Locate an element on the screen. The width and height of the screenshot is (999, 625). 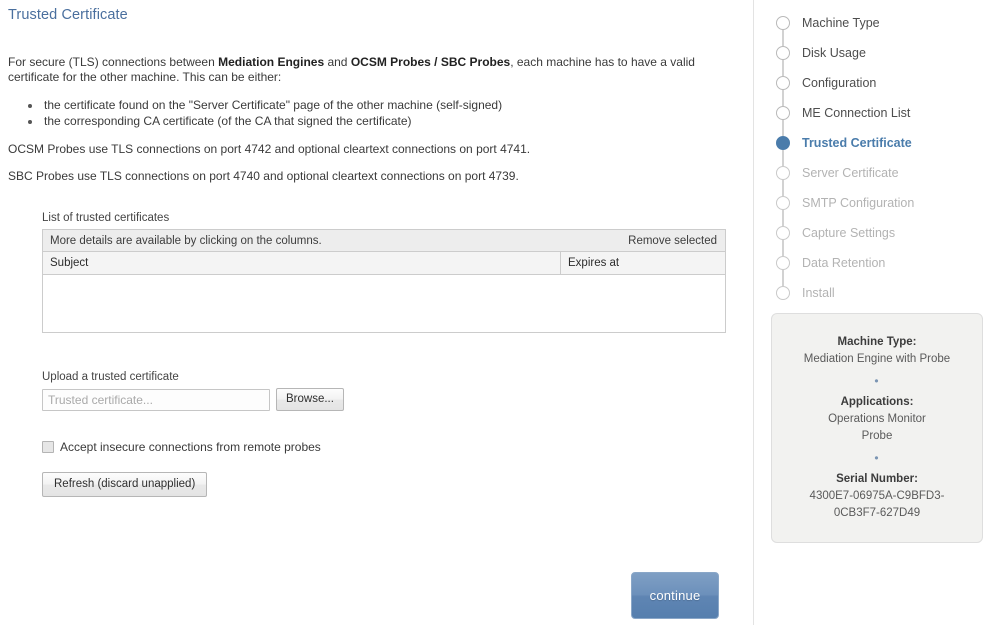
wizard-step-label: Trusted Certificate is located at coordinates (857, 143).